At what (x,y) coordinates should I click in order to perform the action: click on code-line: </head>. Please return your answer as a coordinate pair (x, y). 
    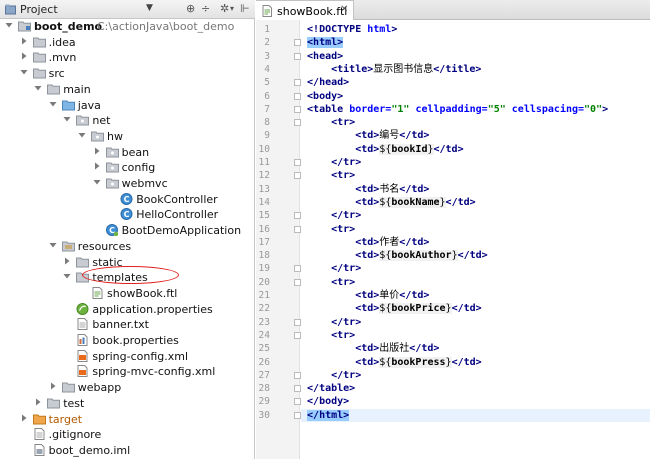
    Looking at the image, I should click on (475, 82).